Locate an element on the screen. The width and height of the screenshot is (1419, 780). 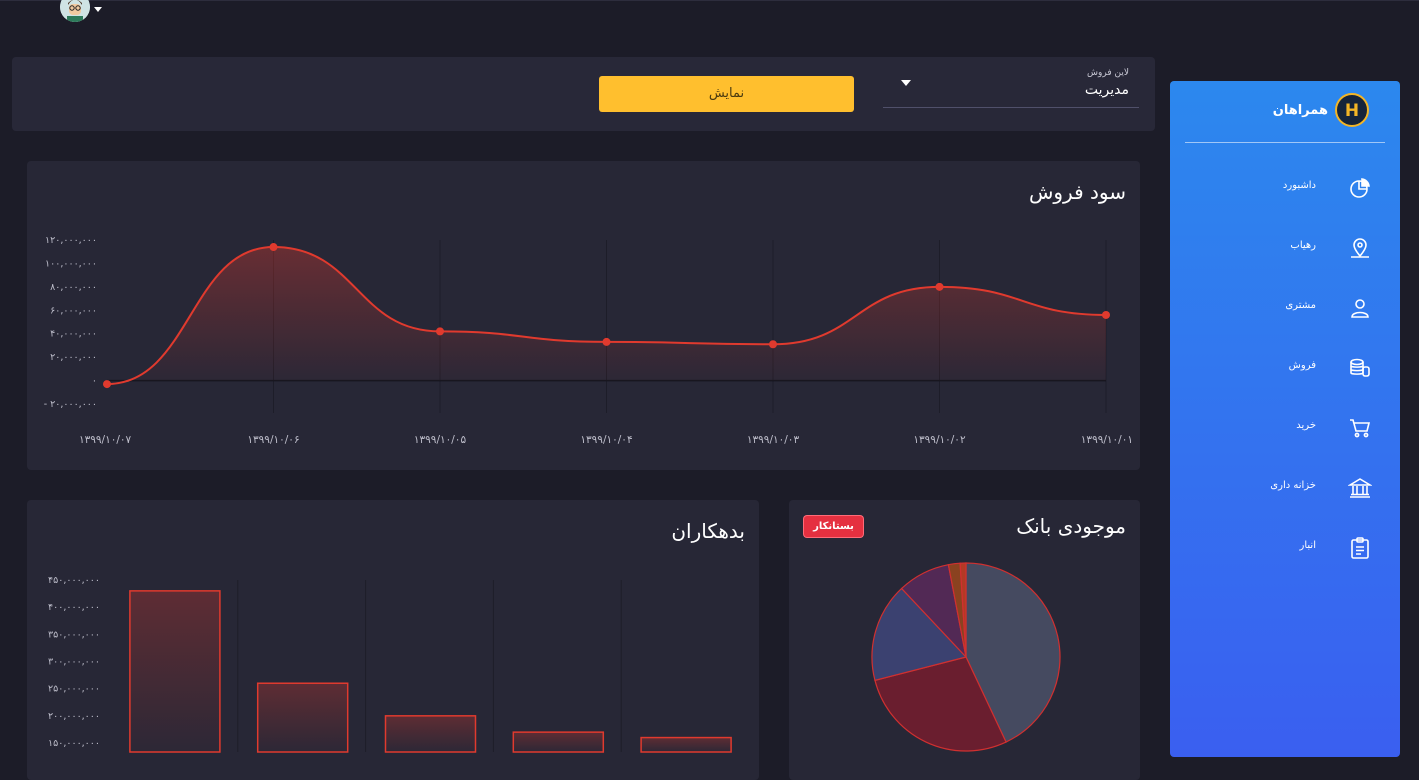
x-tick-label: ۱۳۹۹/۱۰/۰۱ is located at coordinates (1107, 440).